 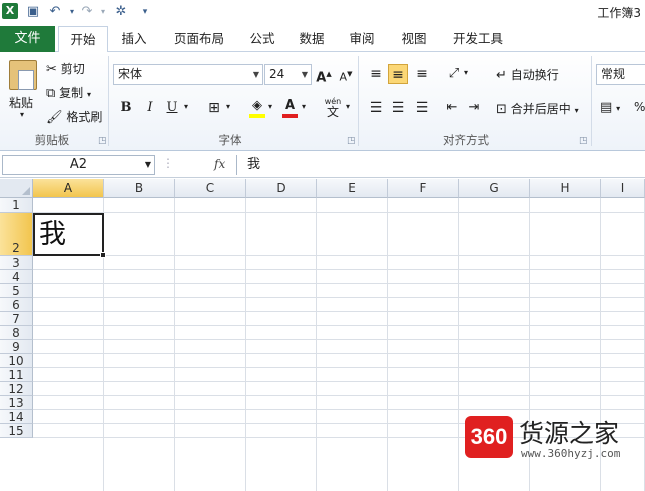 I want to click on accounting-format-button: ▤ ▾, so click(x=610, y=107).